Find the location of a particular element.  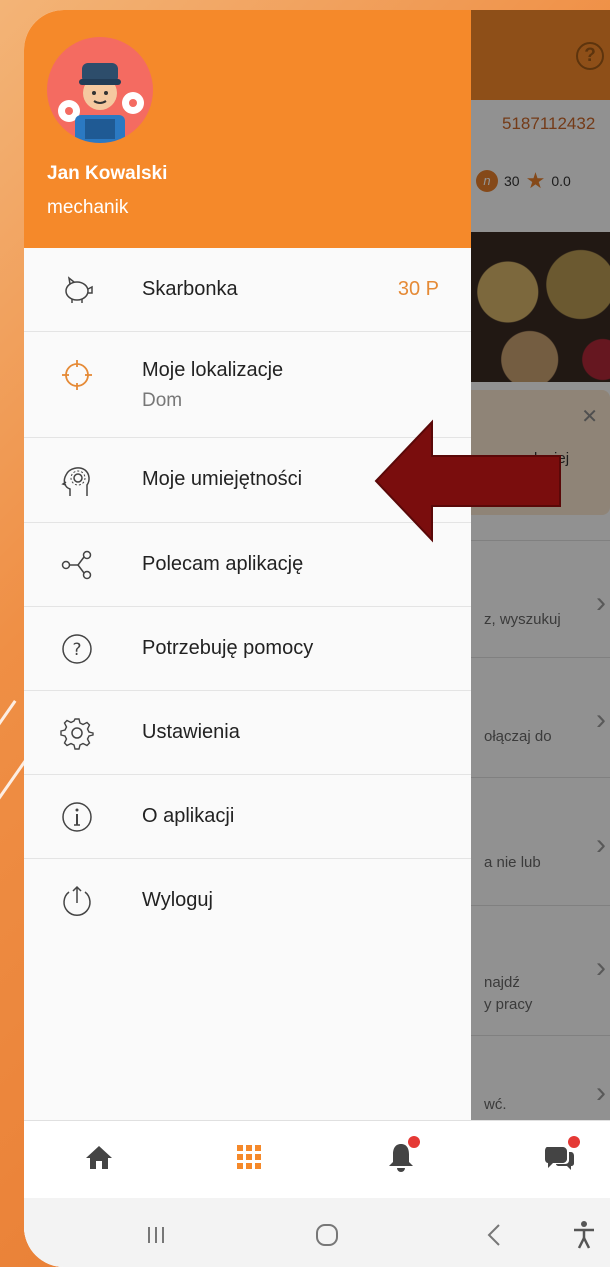

help-icon: ? is located at coordinates (77, 649).